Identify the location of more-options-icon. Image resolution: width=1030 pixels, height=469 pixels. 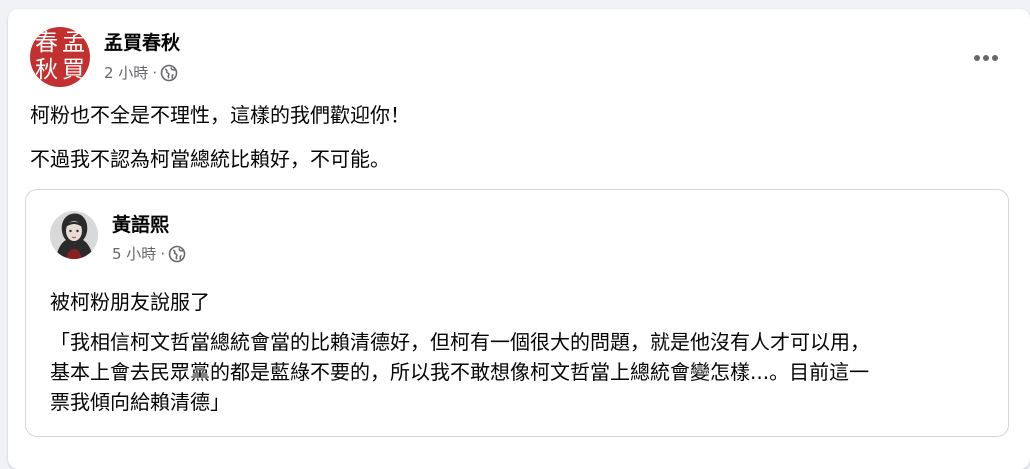
(986, 58).